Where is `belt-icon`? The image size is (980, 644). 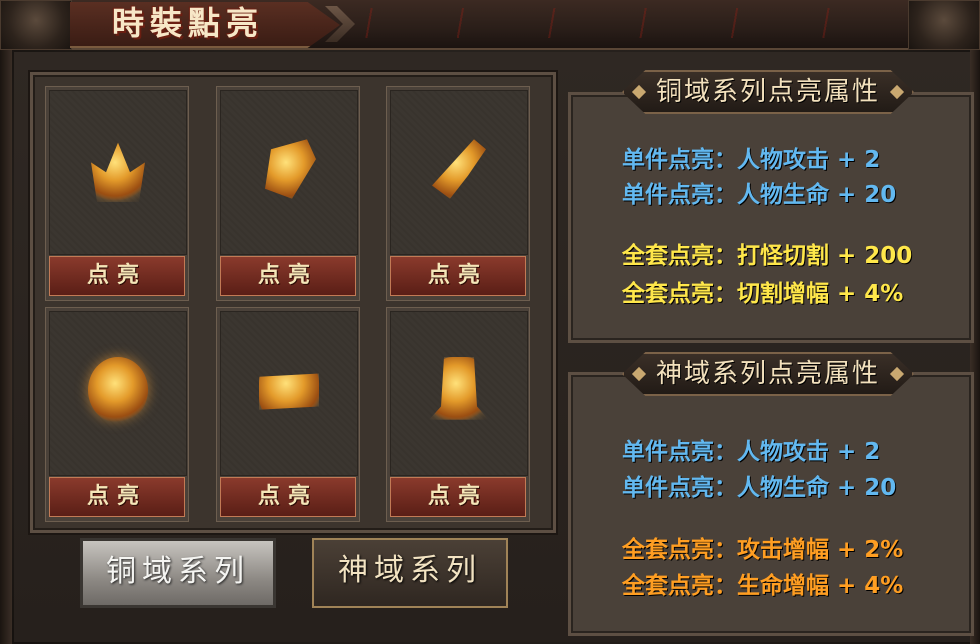 belt-icon is located at coordinates (289, 391).